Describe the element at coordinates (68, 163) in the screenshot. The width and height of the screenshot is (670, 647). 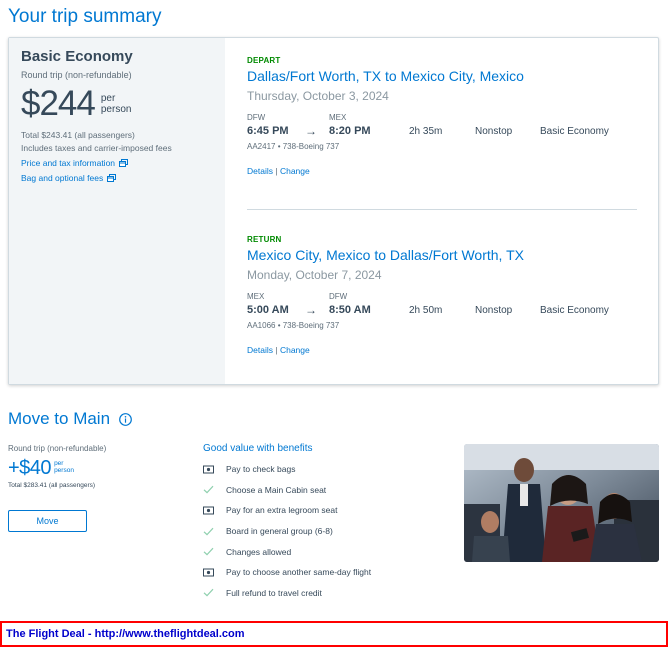
I see `price-tax-link-label: Price and tax information` at that location.